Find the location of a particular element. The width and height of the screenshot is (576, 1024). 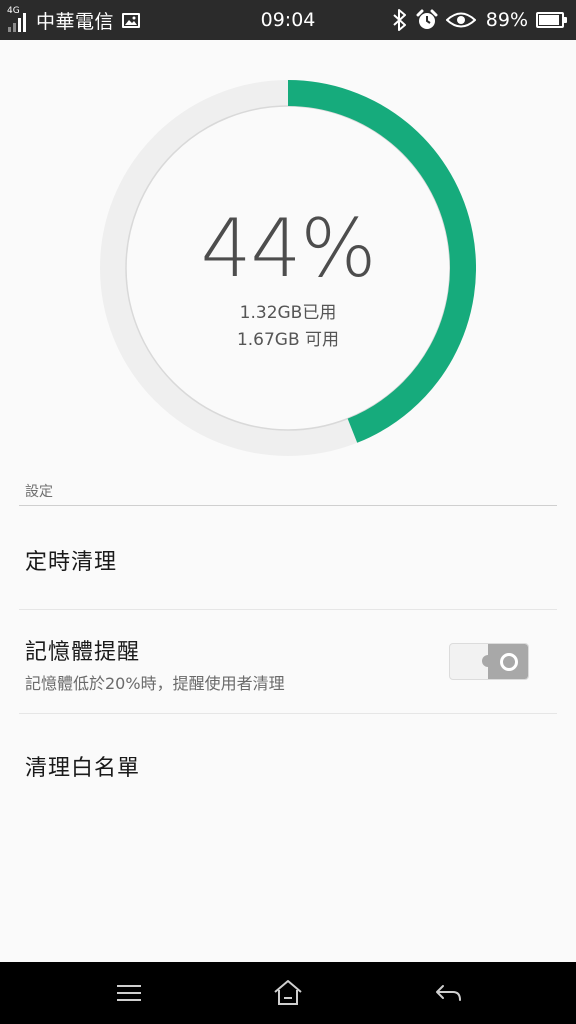

memory-reminder-subtitle: 記憶體低於20%時，提醒使用者清理 is located at coordinates (155, 683).